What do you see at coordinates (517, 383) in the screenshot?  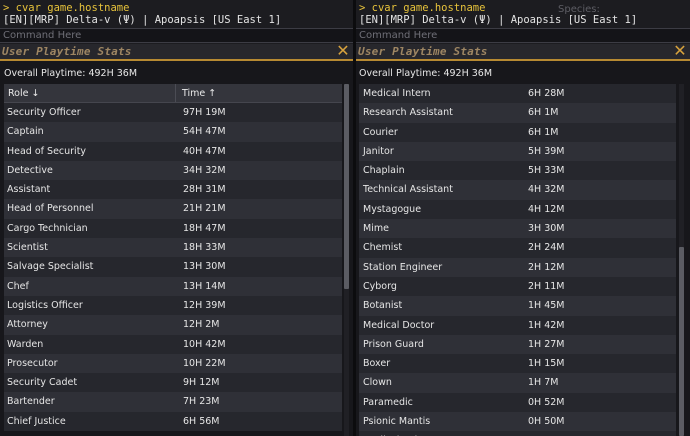 I see `table-row: Clown 1H 7M` at bounding box center [517, 383].